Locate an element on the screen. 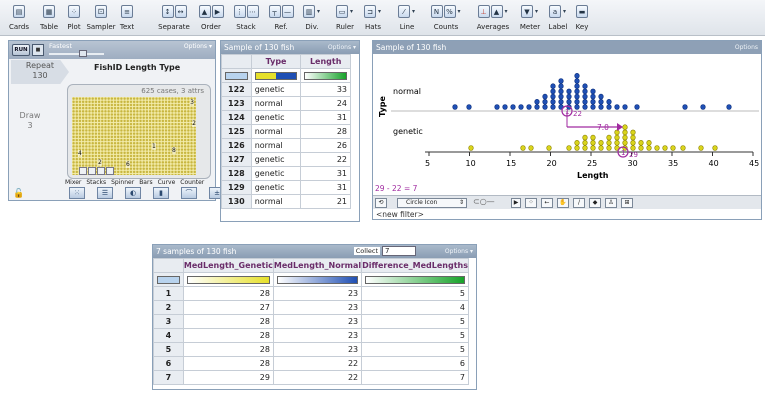  medlength-genetic-cell: 28 is located at coordinates (228, 293).